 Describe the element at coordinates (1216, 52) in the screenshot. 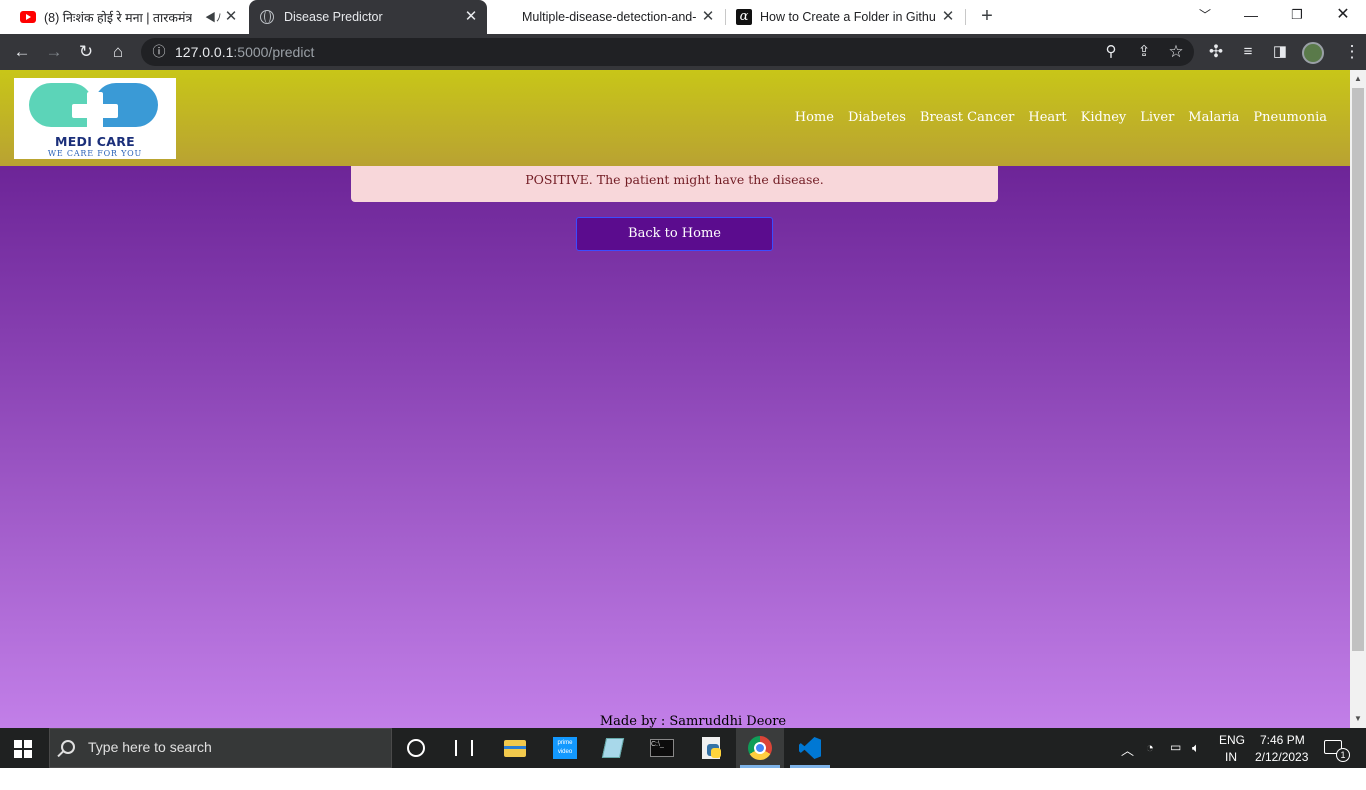

I see `extensions-icon: ✣` at that location.